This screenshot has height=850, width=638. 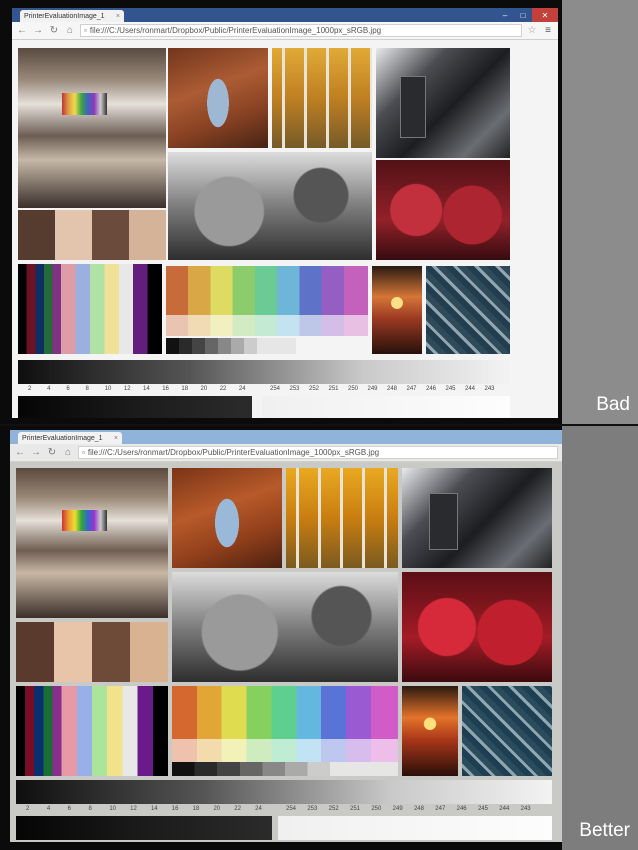 What do you see at coordinates (286, 437) in the screenshot?
I see `title-bar: PrinterEvaluationImage_1 ×` at bounding box center [286, 437].